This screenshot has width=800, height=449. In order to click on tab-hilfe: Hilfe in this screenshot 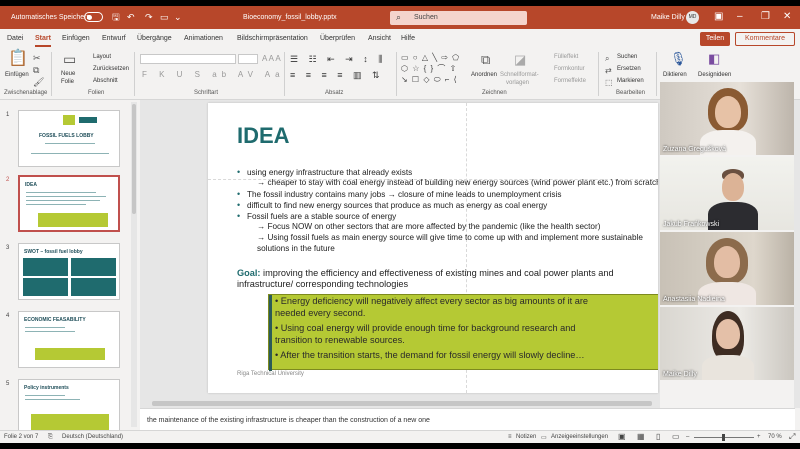, I will do `click(408, 38)`.